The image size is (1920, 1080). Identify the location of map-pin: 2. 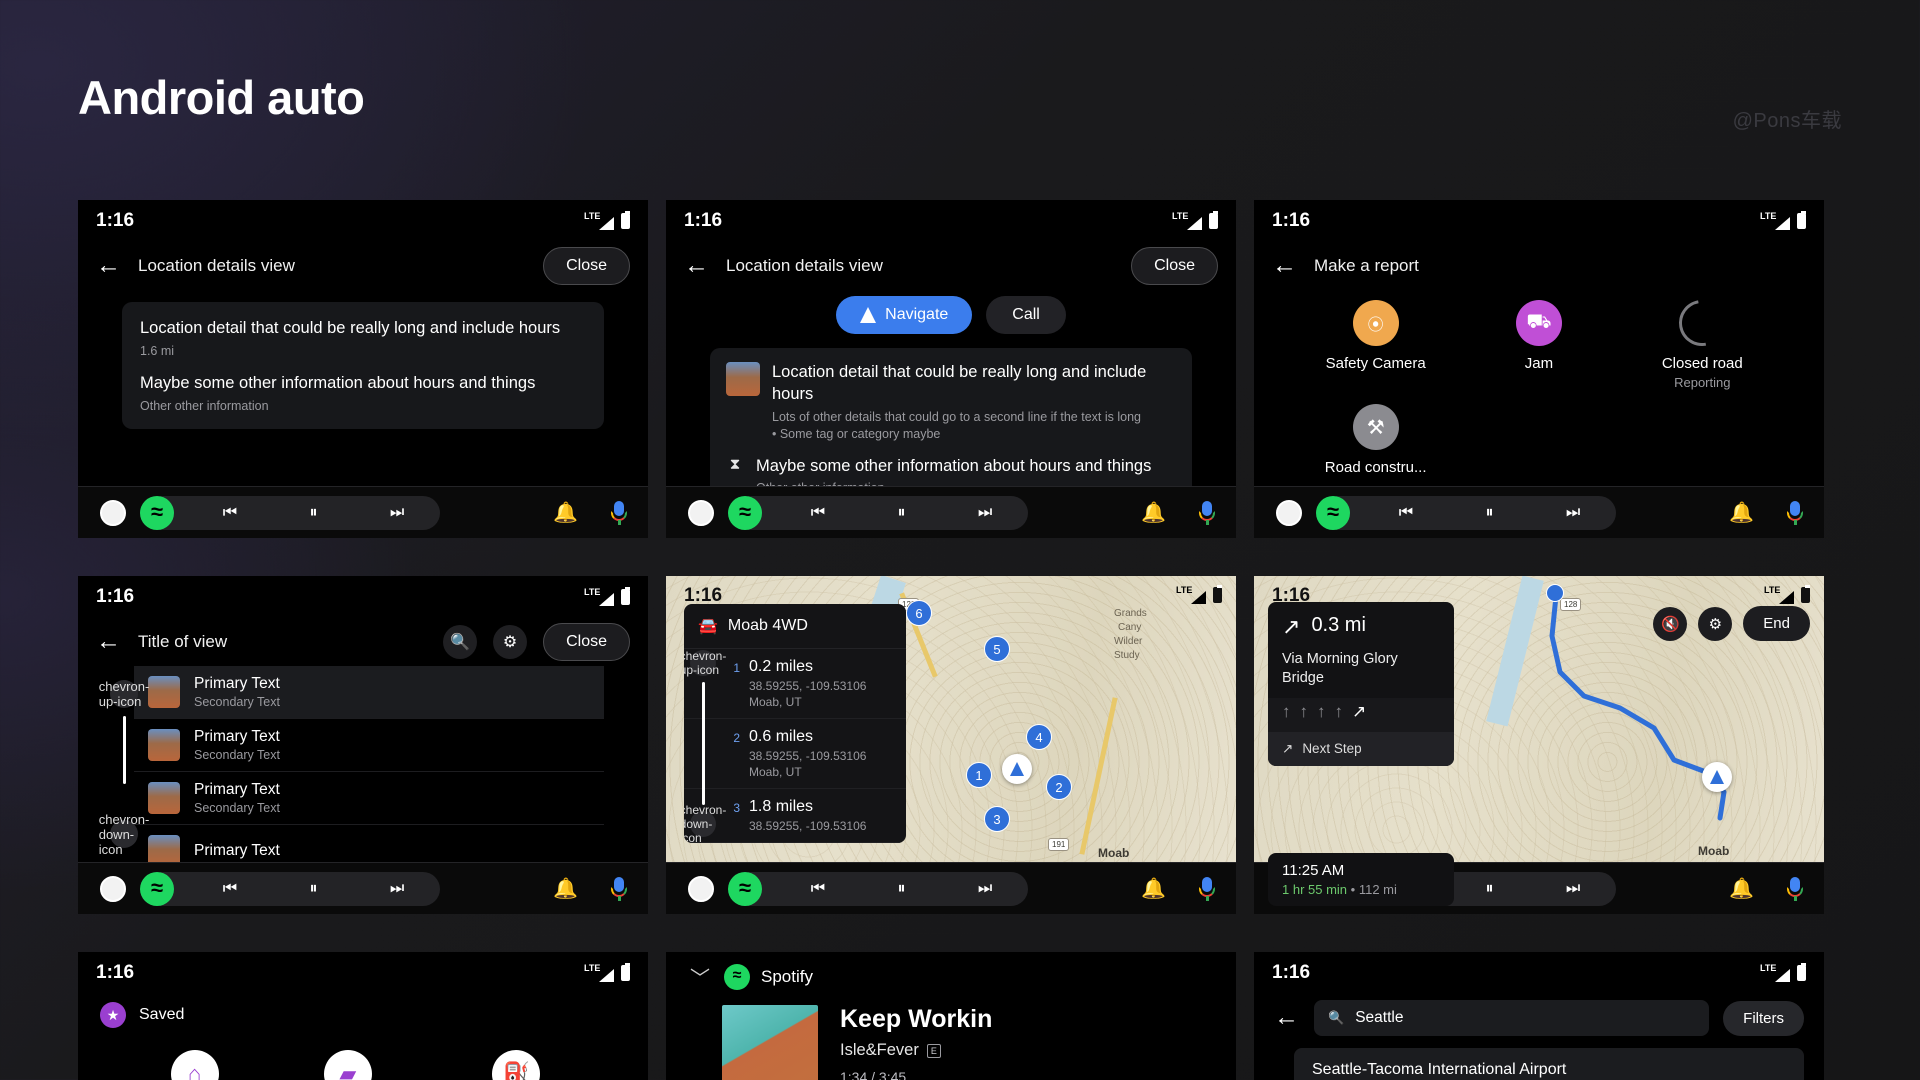
(1059, 787).